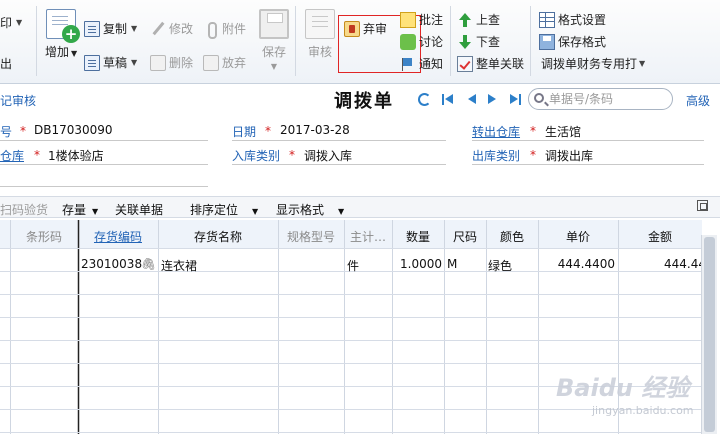  Describe the element at coordinates (6, 23) in the screenshot. I see `print-label: 印` at that location.